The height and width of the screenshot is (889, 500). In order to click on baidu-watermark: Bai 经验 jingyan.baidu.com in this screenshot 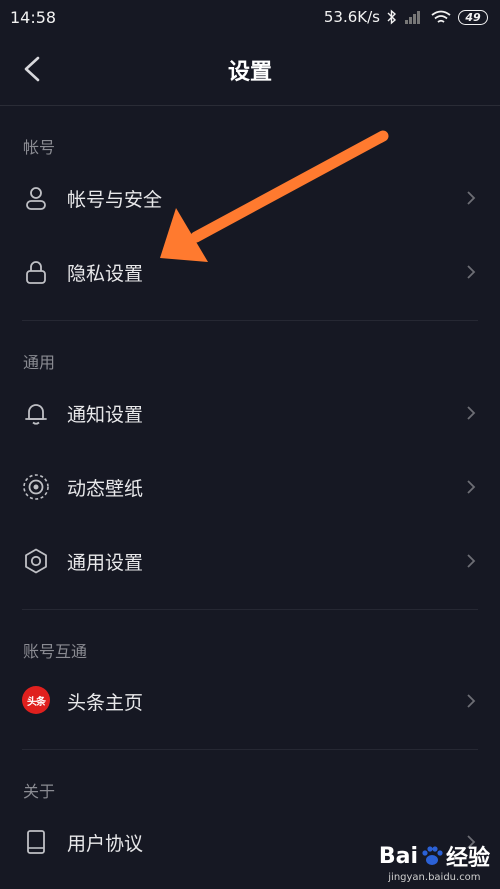, I will do `click(434, 862)`.